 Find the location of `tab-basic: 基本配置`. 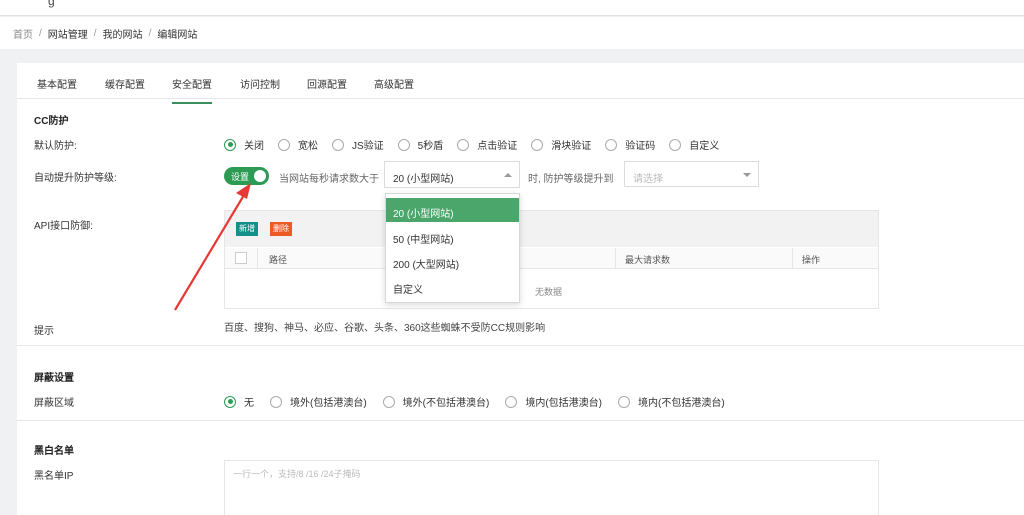

tab-basic: 基本配置 is located at coordinates (57, 89).